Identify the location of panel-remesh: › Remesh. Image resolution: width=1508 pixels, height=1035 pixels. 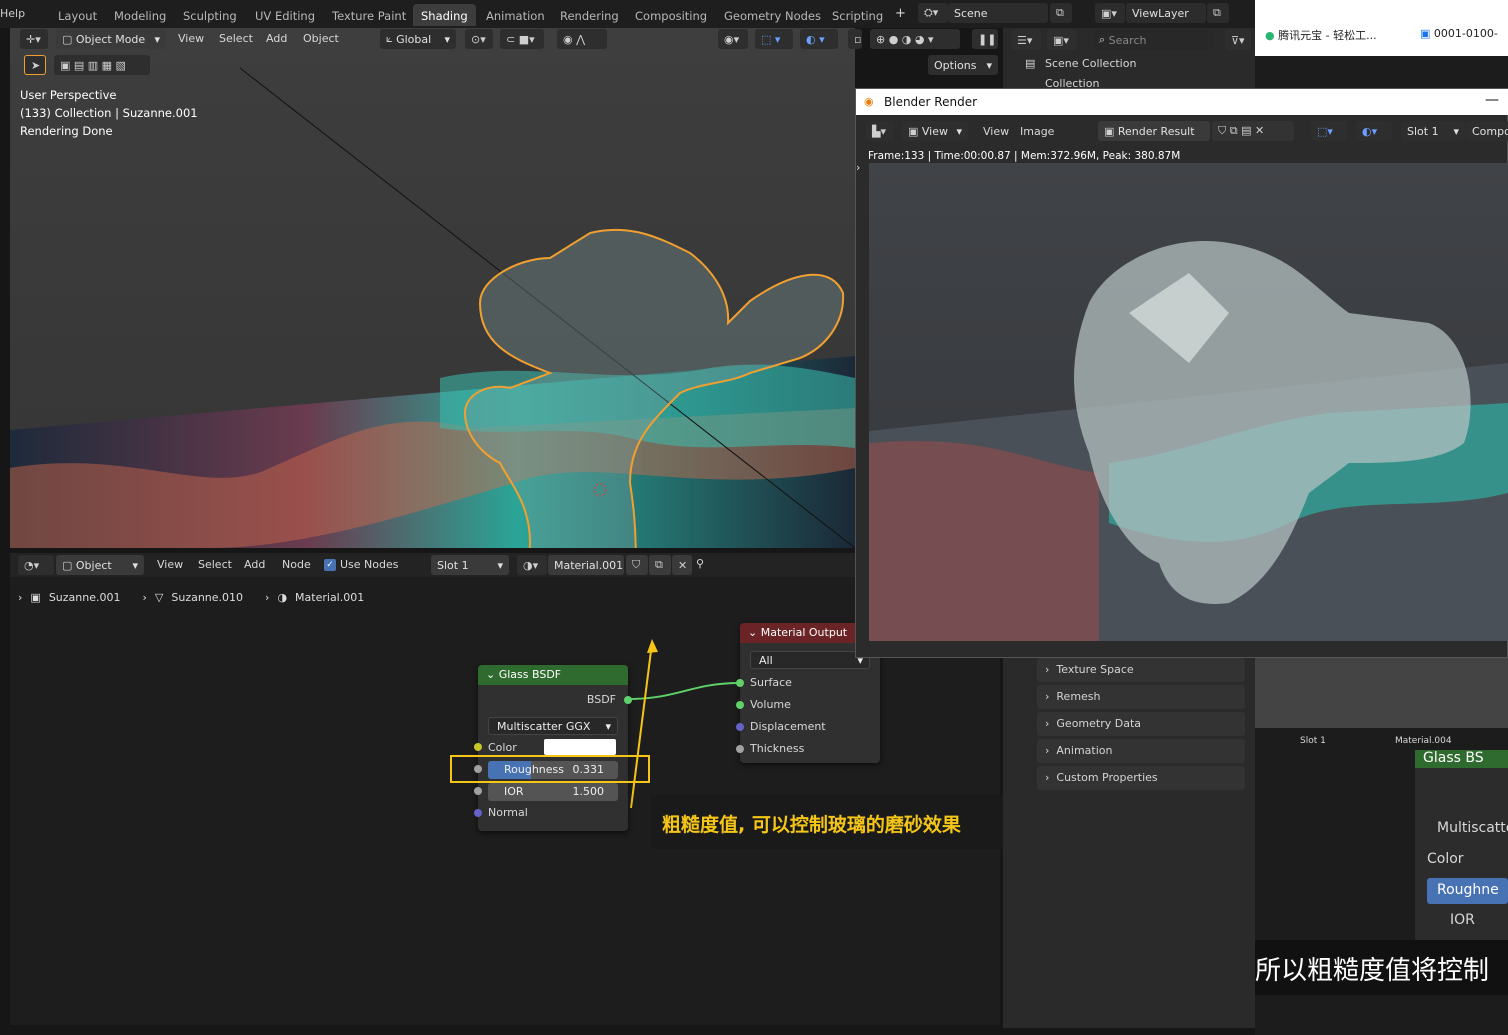
(1141, 697).